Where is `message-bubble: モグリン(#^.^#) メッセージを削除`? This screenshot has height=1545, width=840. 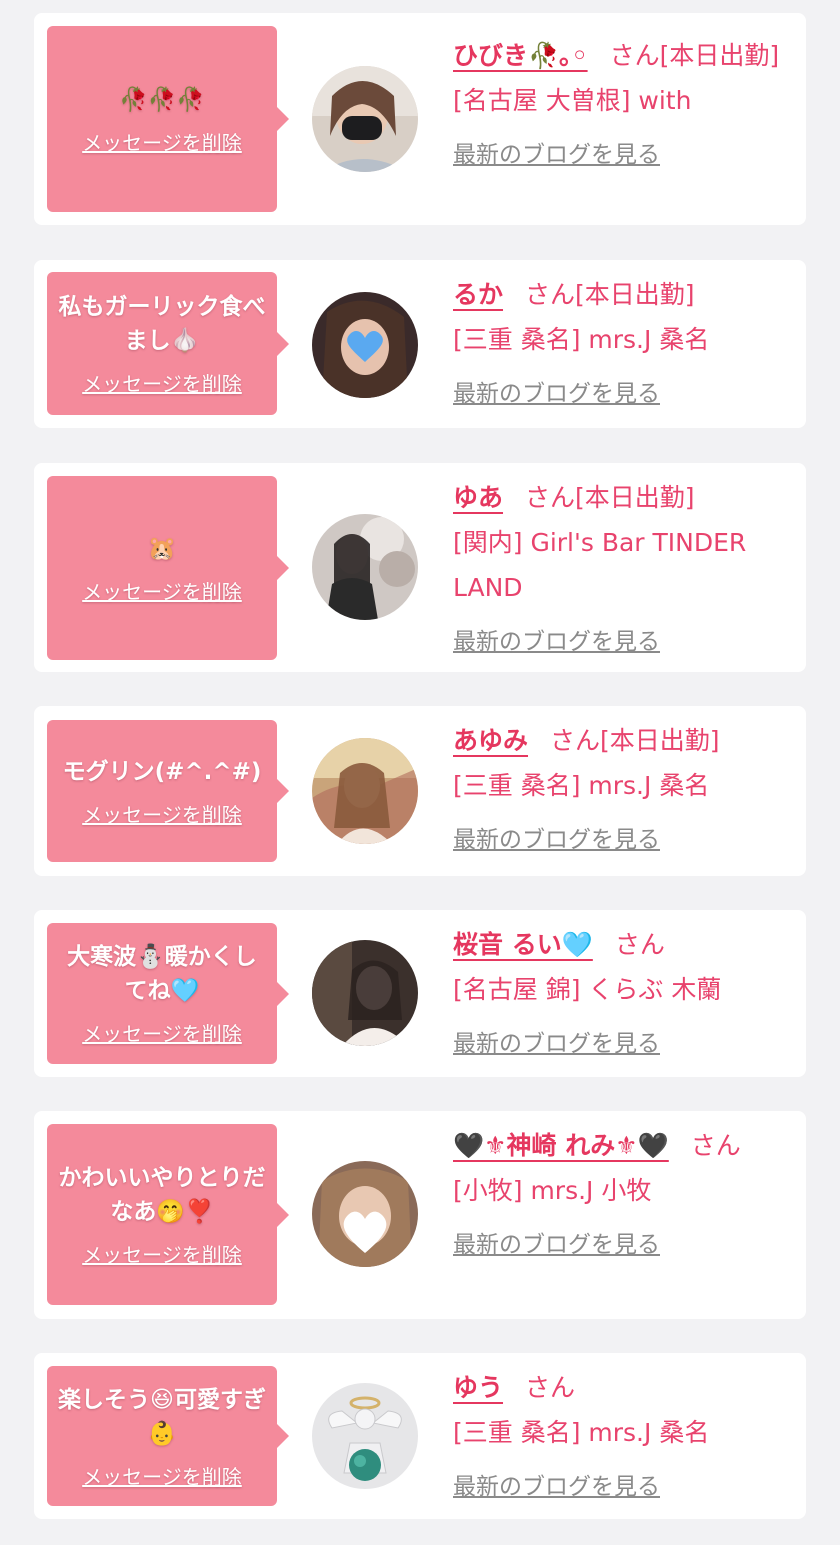
message-bubble: モグリン(#^.^#) メッセージを削除 is located at coordinates (168, 791).